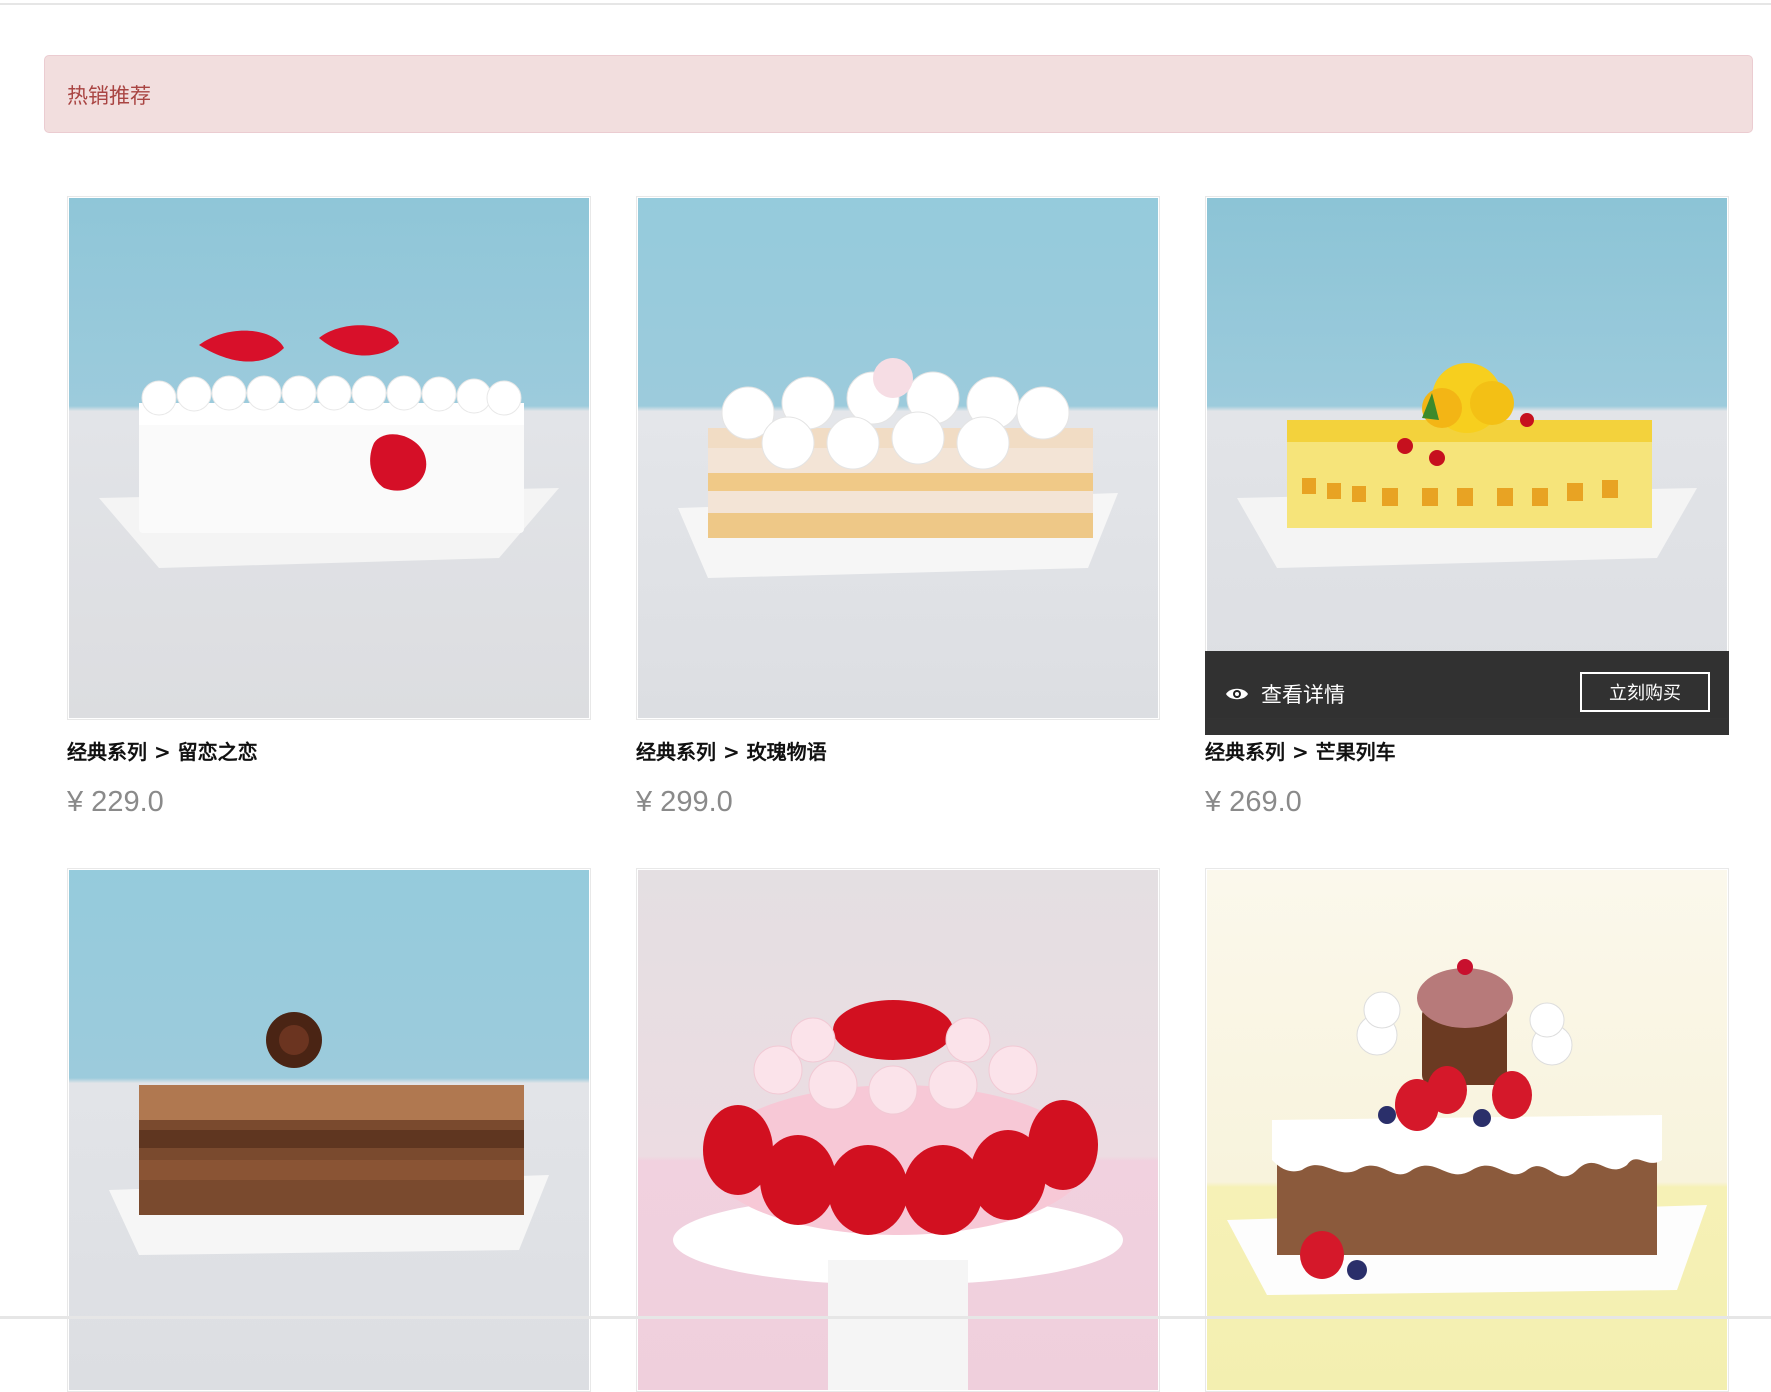  I want to click on product-price: ¥ 269.0, so click(1253, 802).